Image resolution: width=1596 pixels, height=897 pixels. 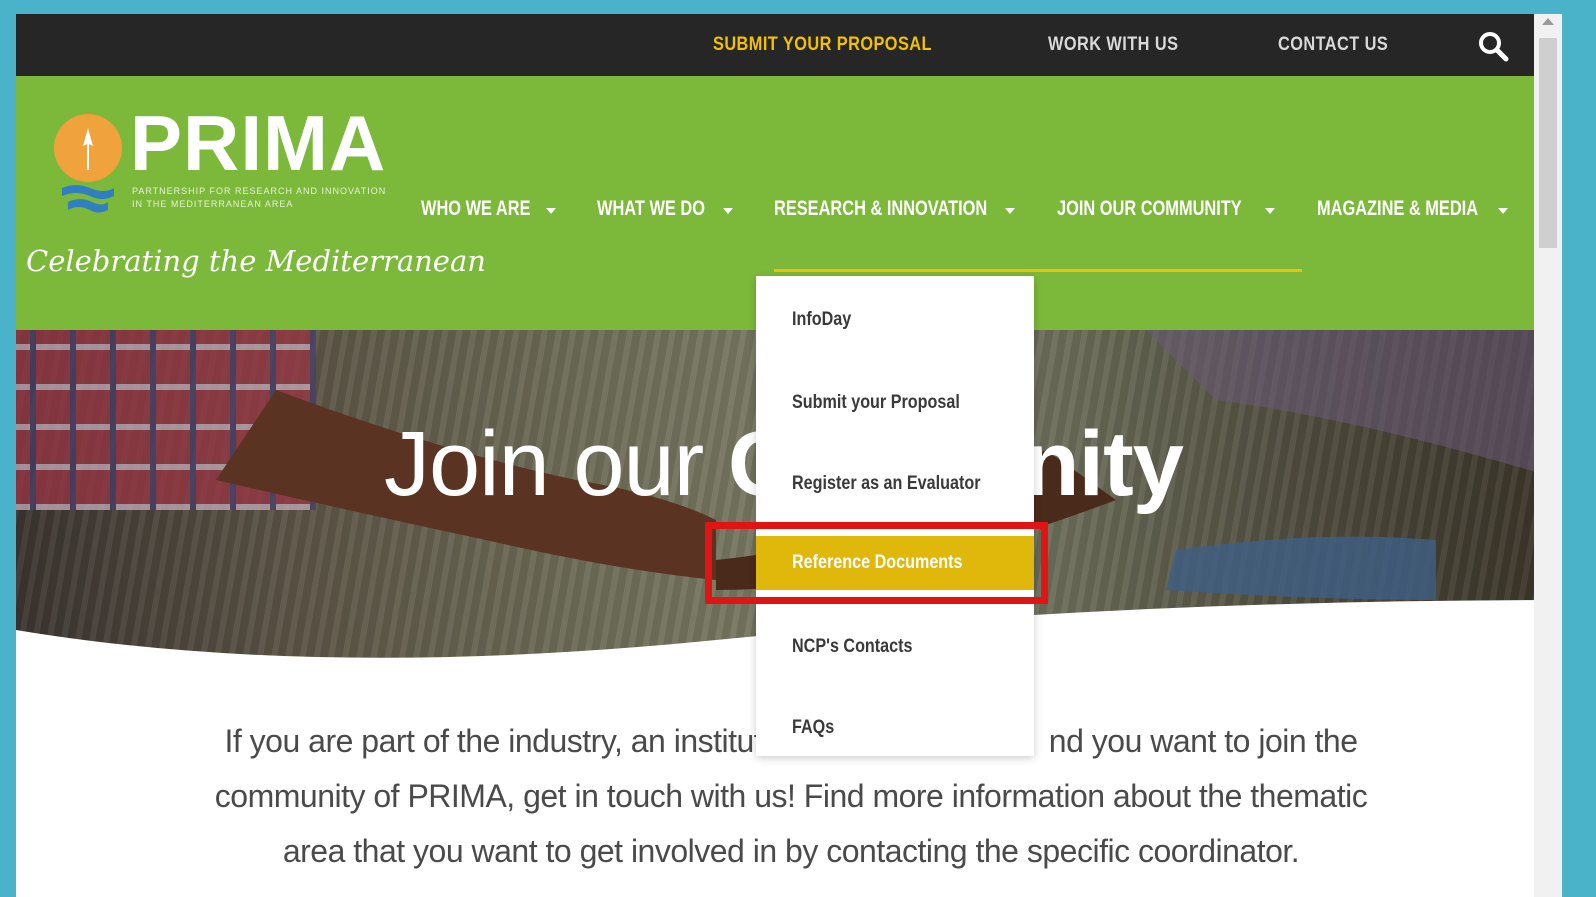 What do you see at coordinates (1548, 143) in the screenshot?
I see `scroll-thumb` at bounding box center [1548, 143].